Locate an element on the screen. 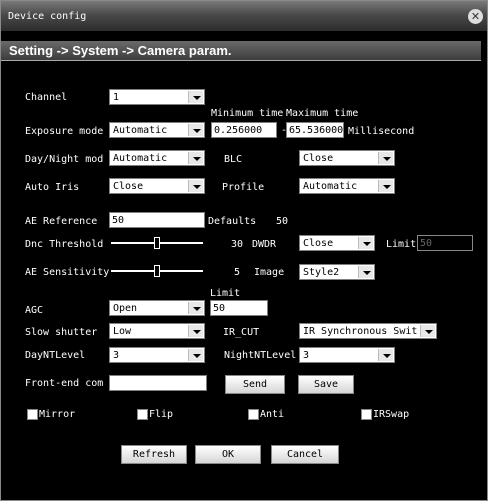 The width and height of the screenshot is (488, 501). breadcrumb-bar: Setting -> System -> Camera param. is located at coordinates (241, 51).